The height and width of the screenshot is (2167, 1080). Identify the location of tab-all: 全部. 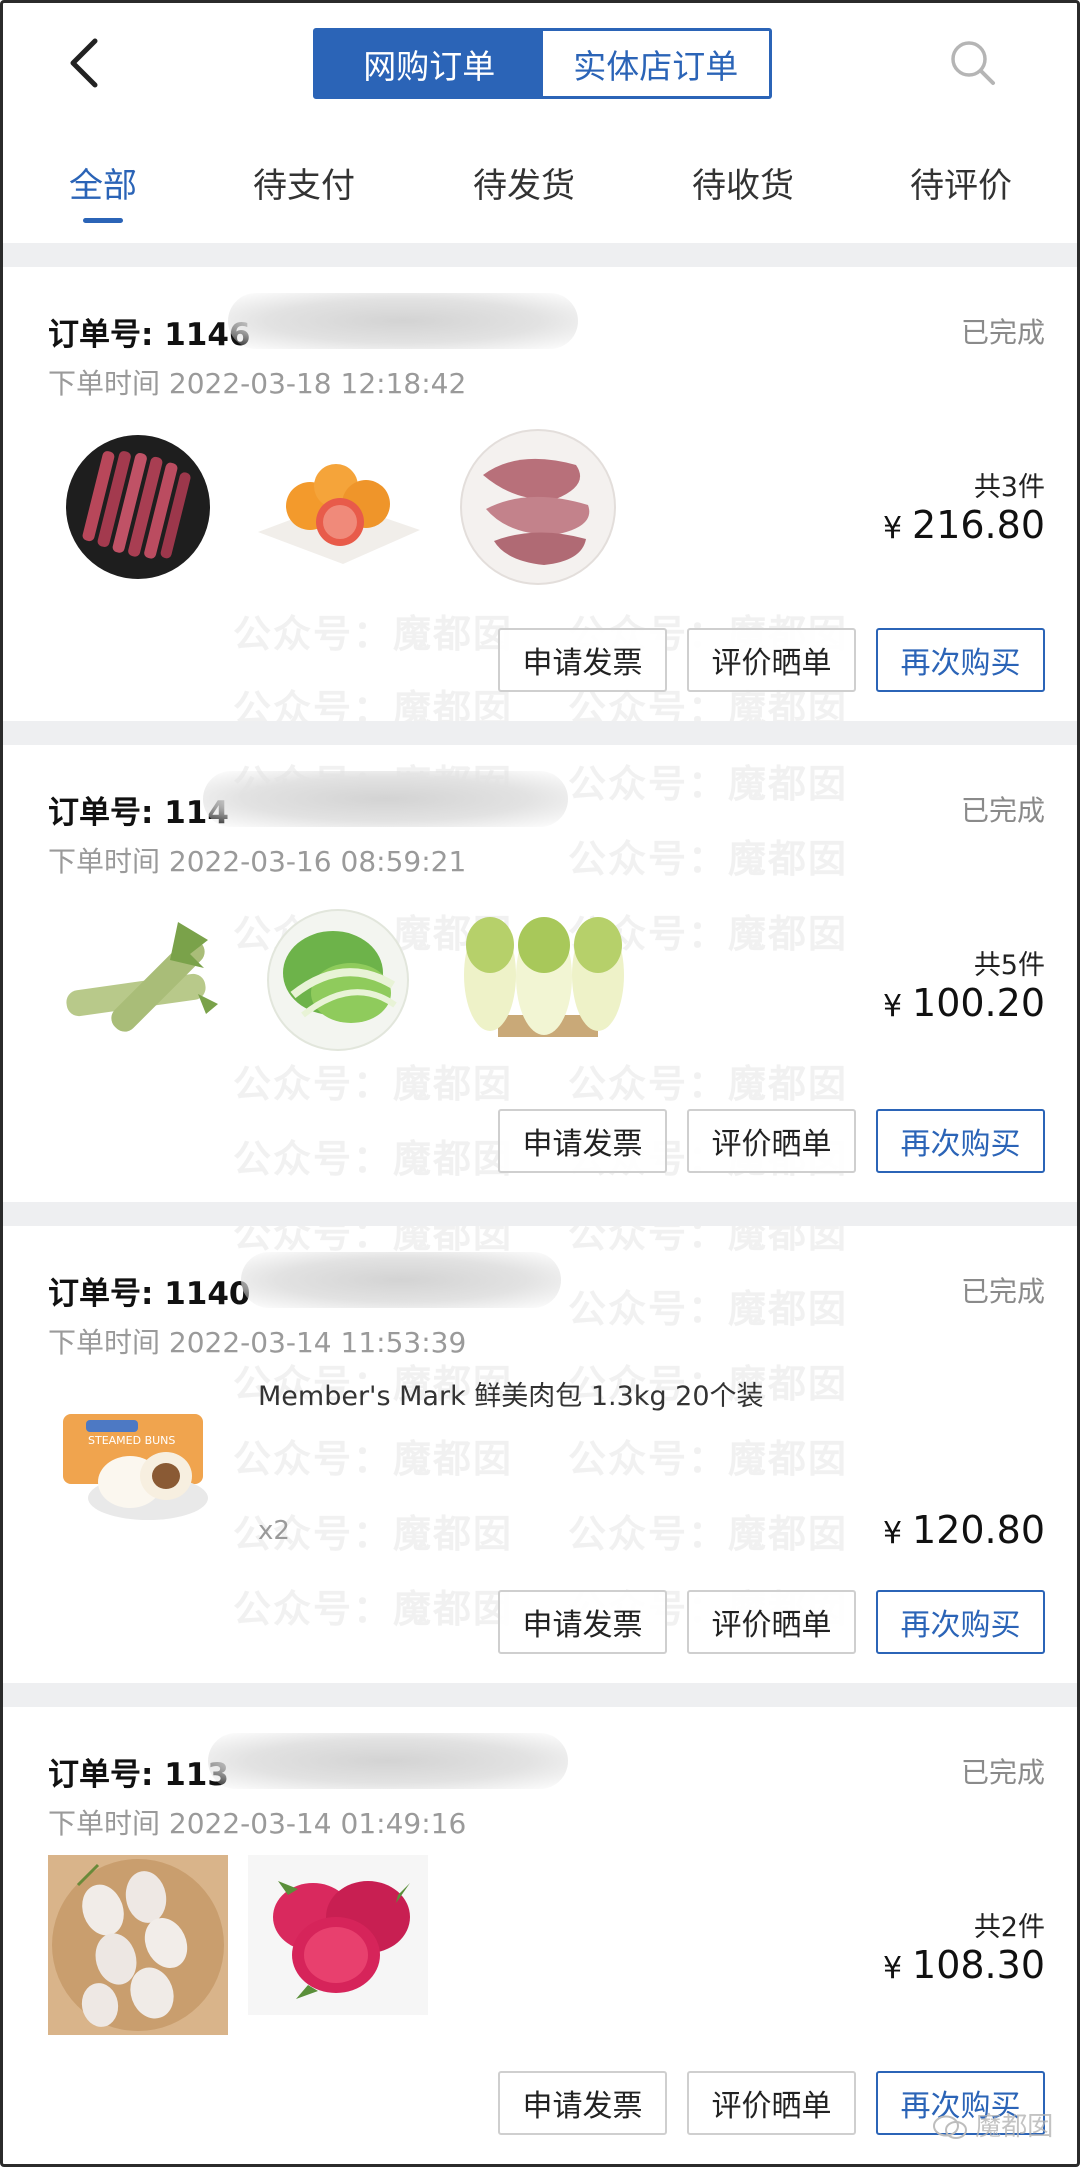
(103, 182).